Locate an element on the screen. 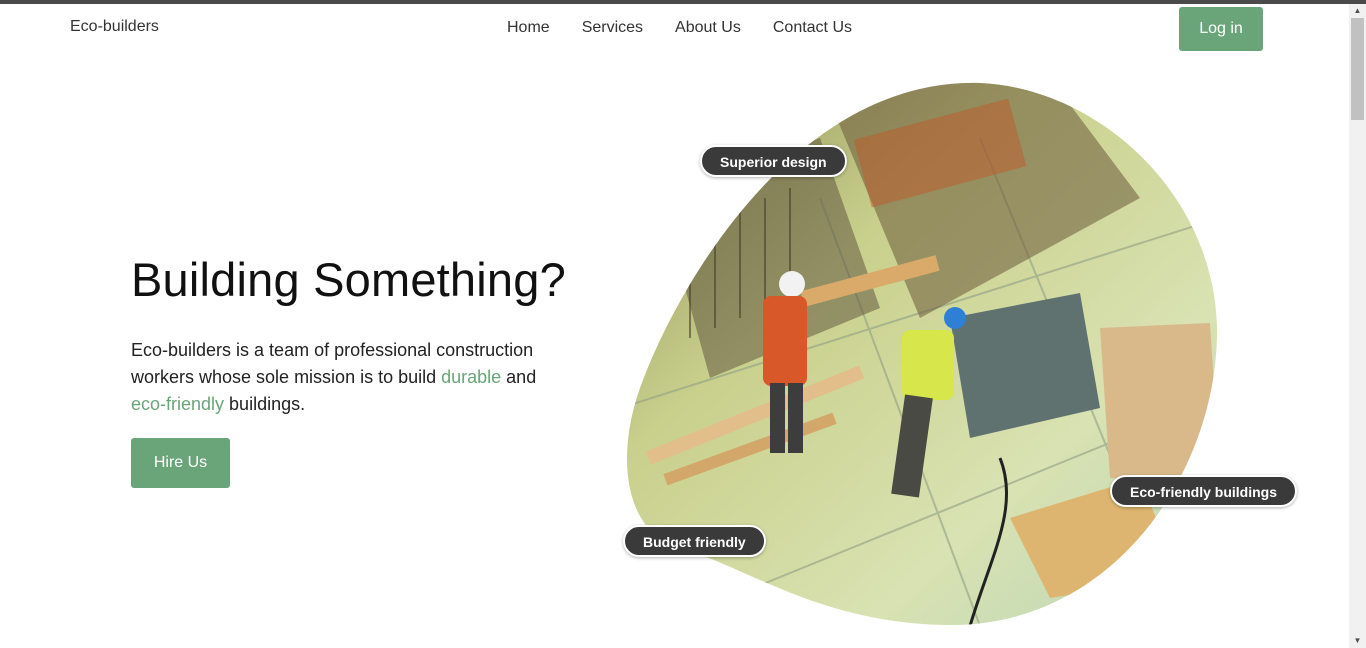  login-button: Log in is located at coordinates (1221, 29).